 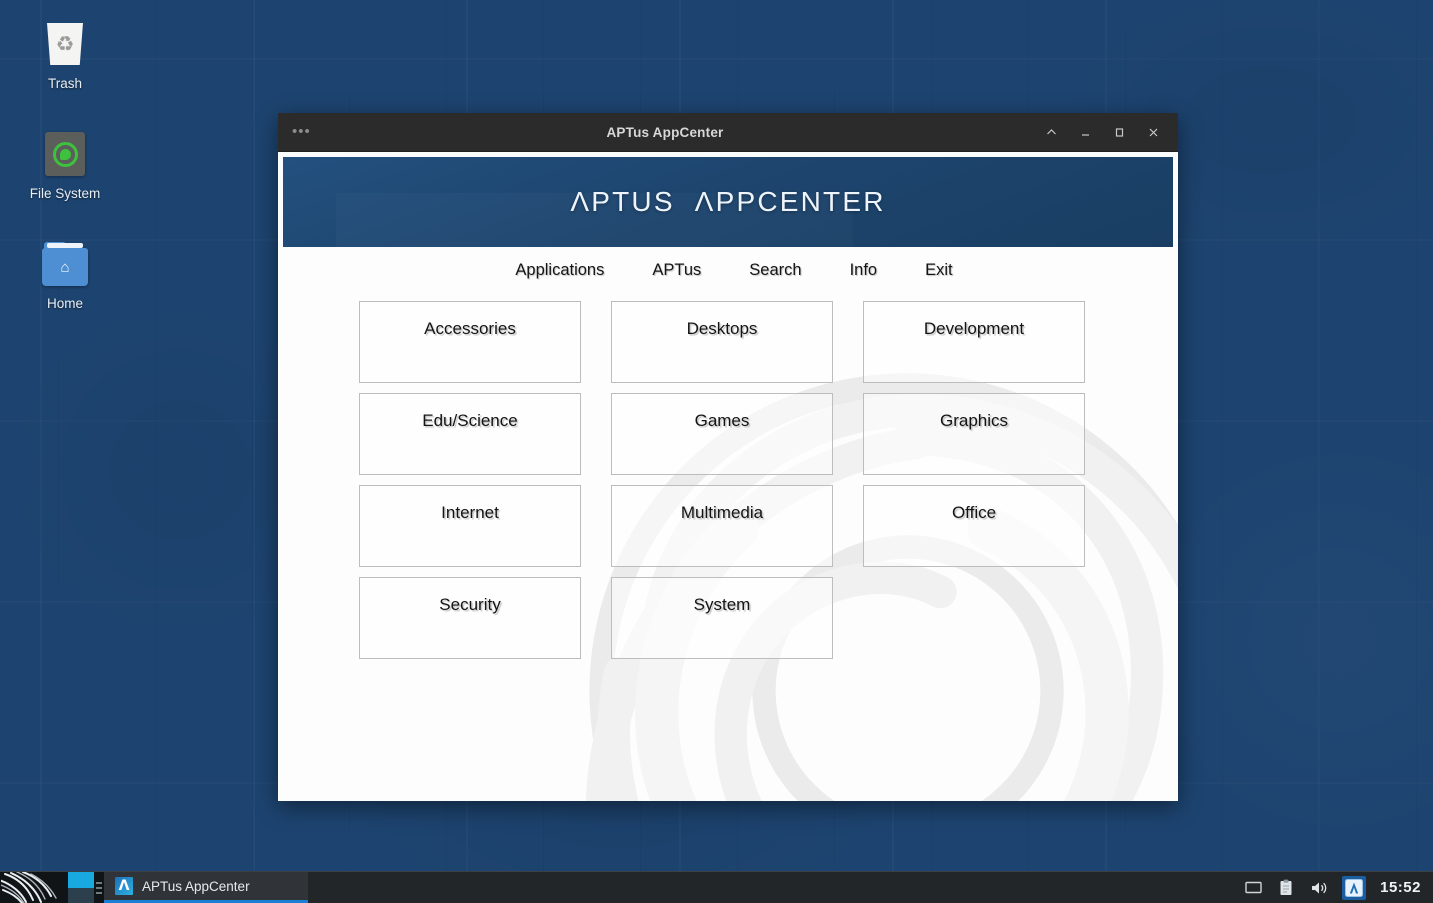 I want to click on window-controls, so click(x=1088, y=132).